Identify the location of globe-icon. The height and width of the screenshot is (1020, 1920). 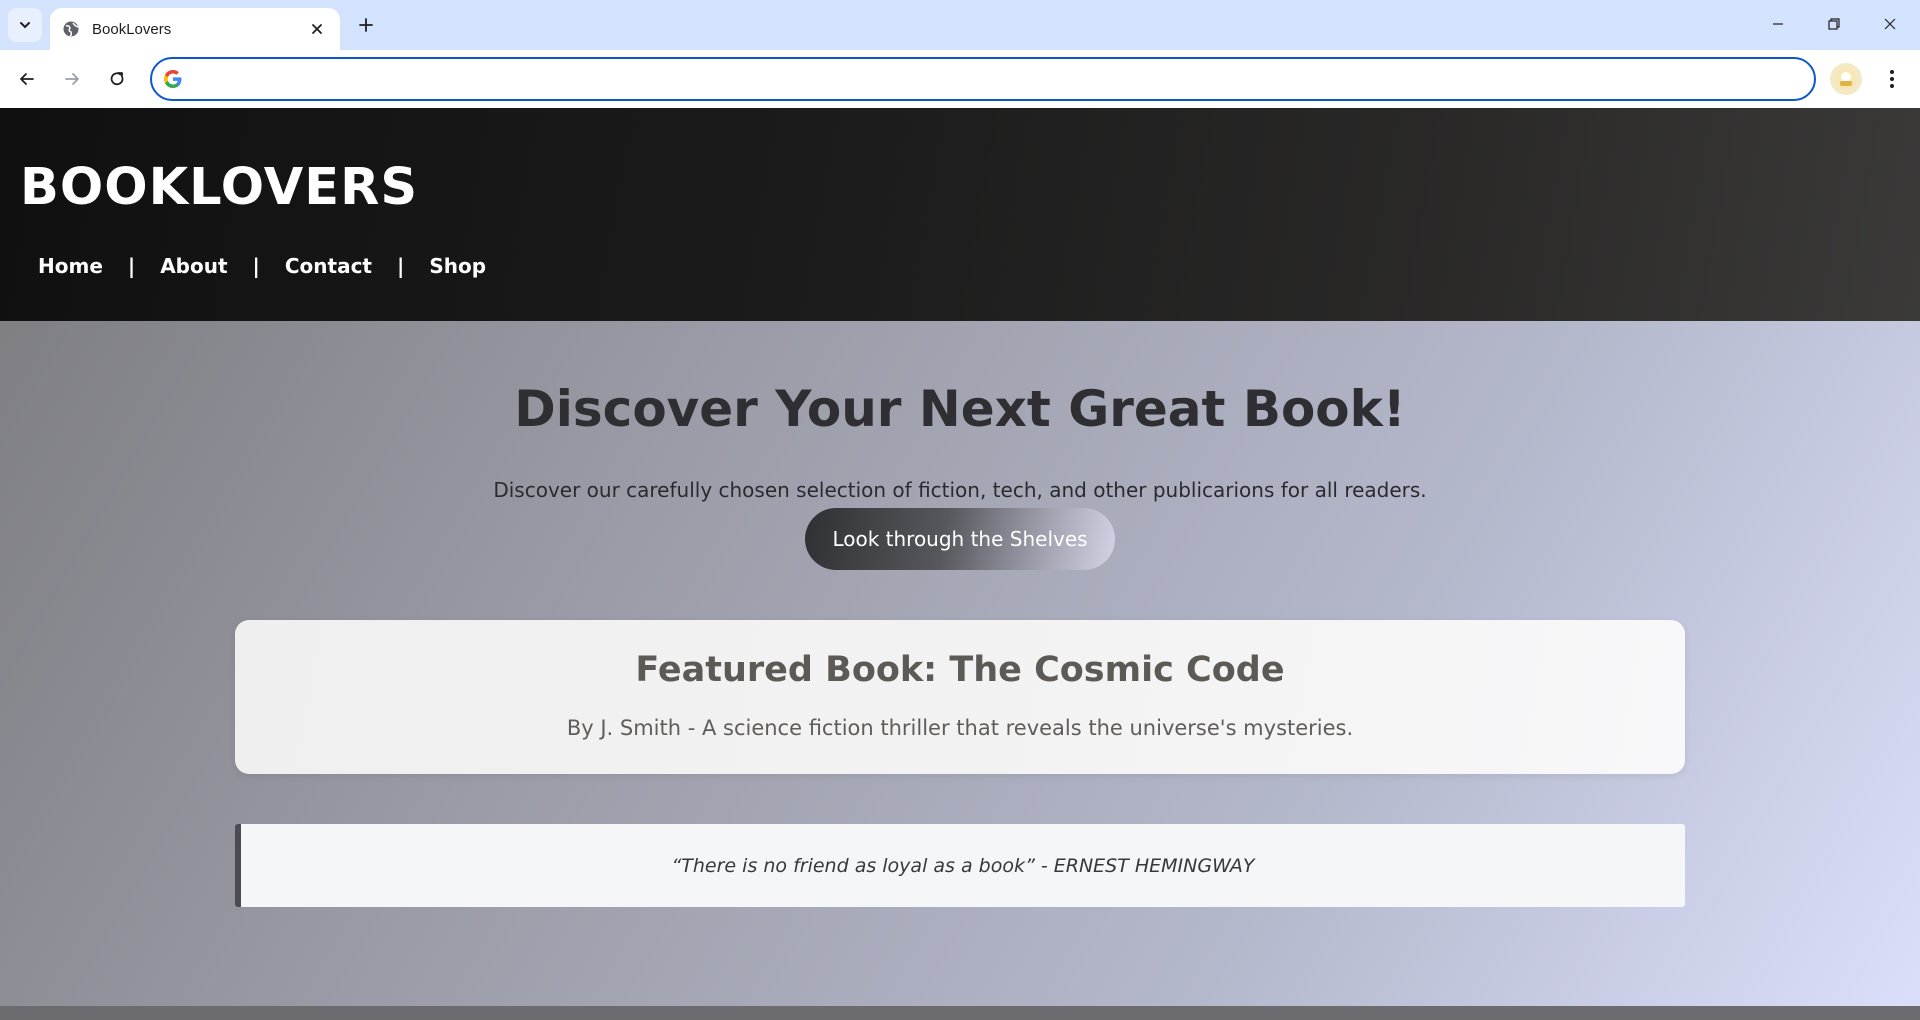
(71, 29).